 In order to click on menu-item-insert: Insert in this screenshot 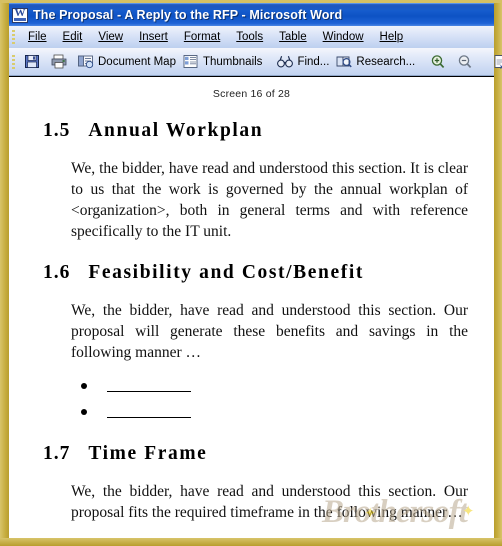, I will do `click(153, 37)`.